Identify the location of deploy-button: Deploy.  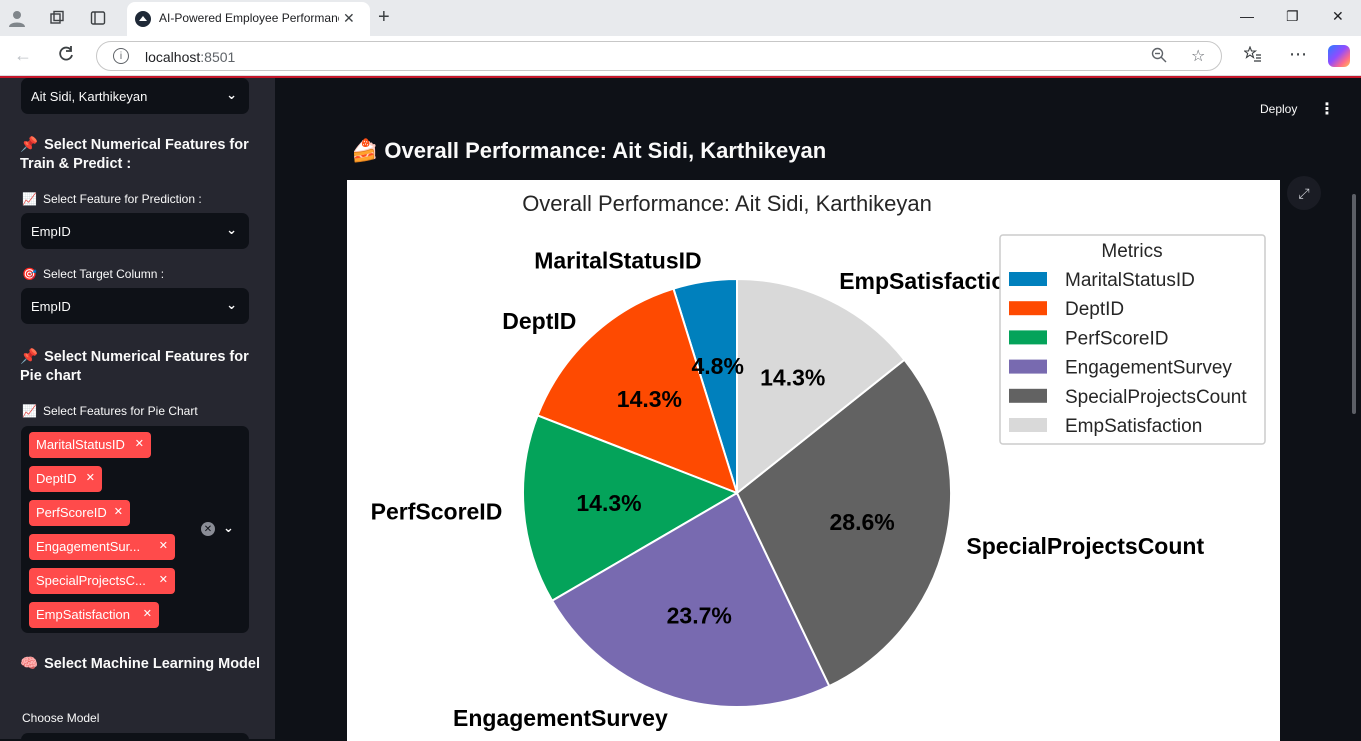
(1278, 109).